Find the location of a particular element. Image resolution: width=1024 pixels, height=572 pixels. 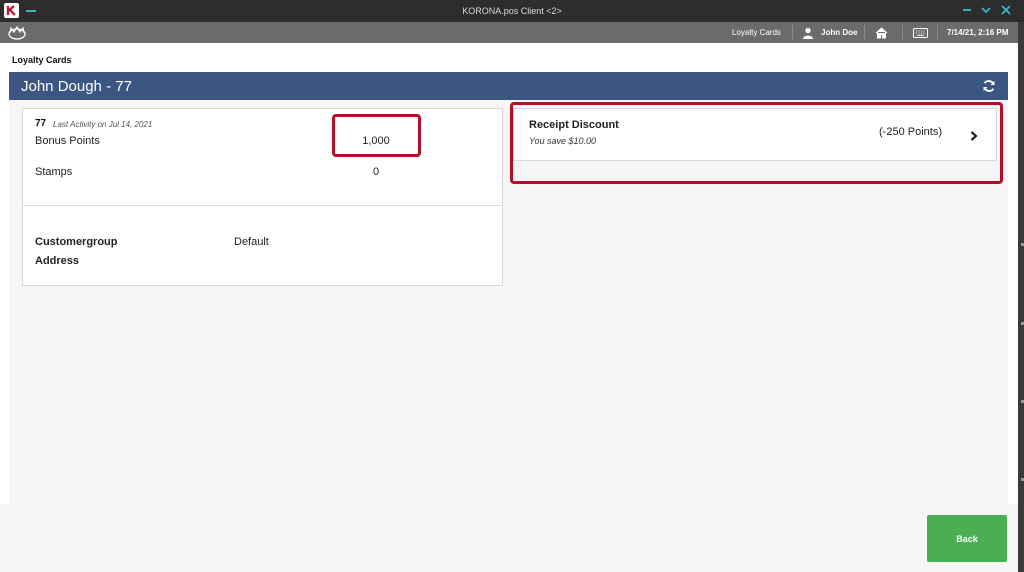

last-activity: Last Activity on Jul 14, 2021 is located at coordinates (103, 124).